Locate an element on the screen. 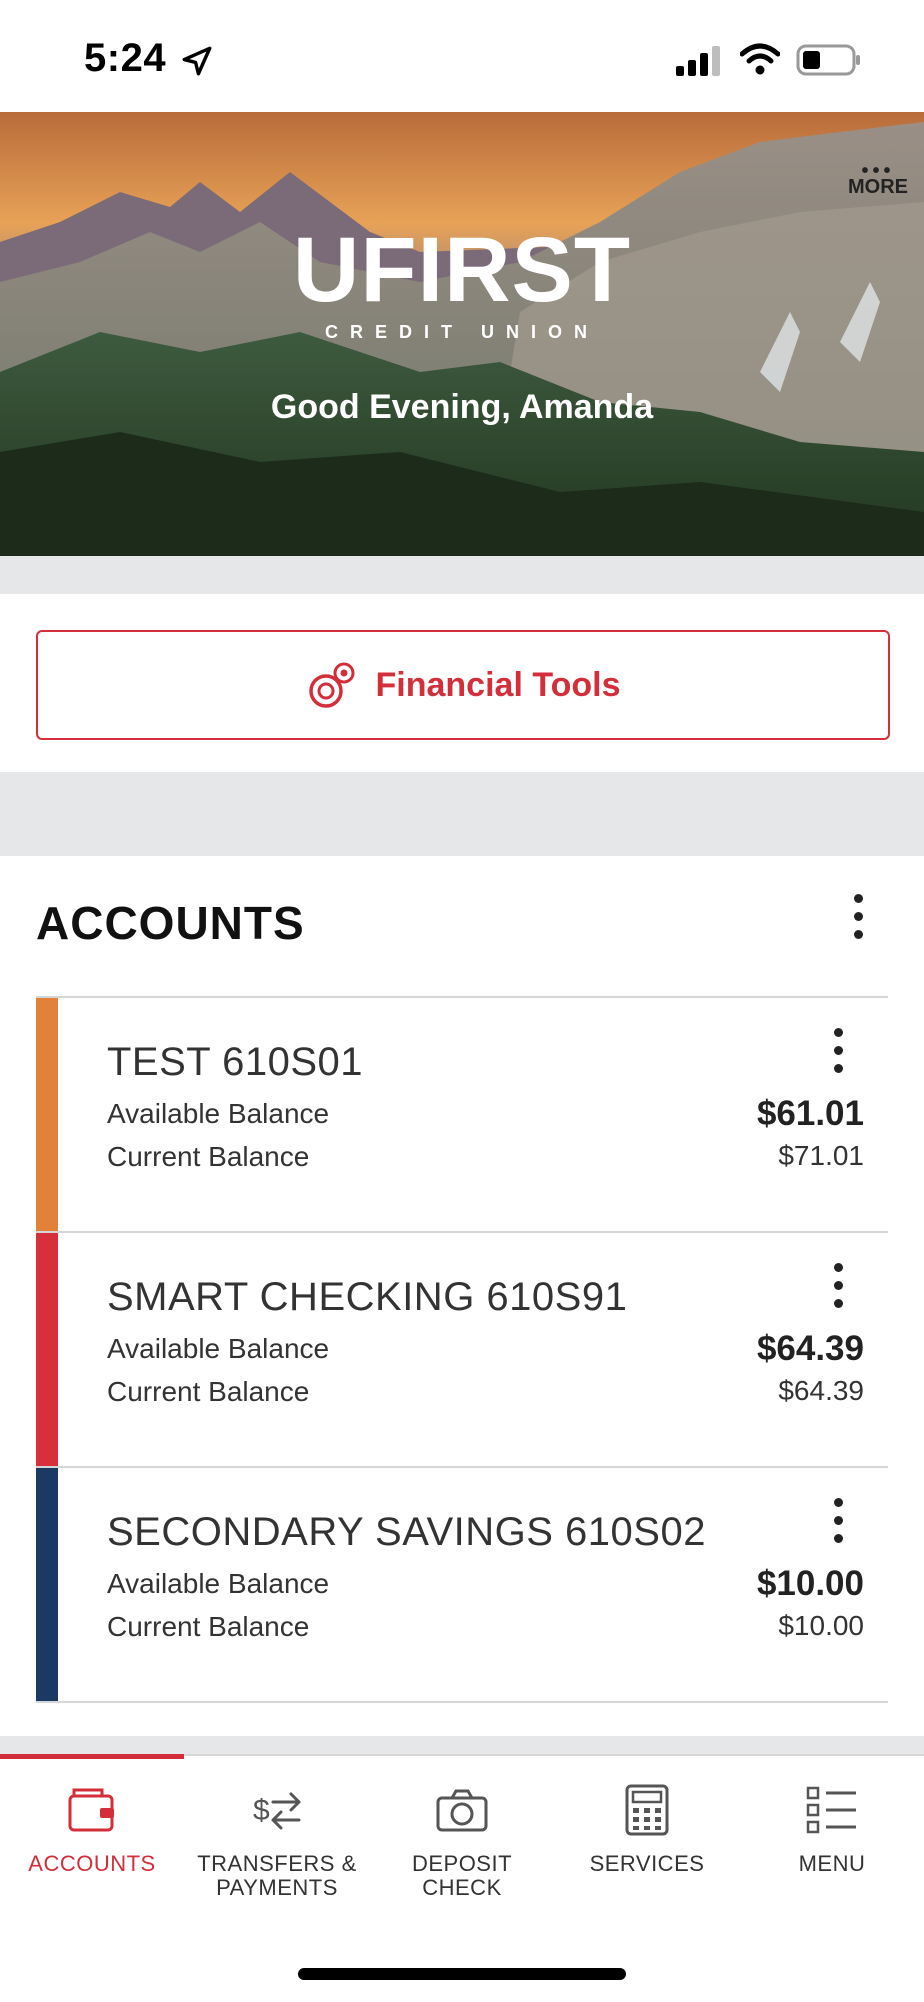 This screenshot has height=2002, width=924. more-label: MORE is located at coordinates (878, 187).